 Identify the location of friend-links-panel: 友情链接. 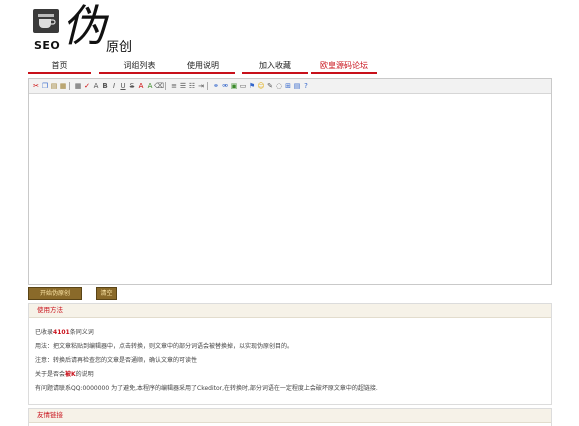
(290, 417).